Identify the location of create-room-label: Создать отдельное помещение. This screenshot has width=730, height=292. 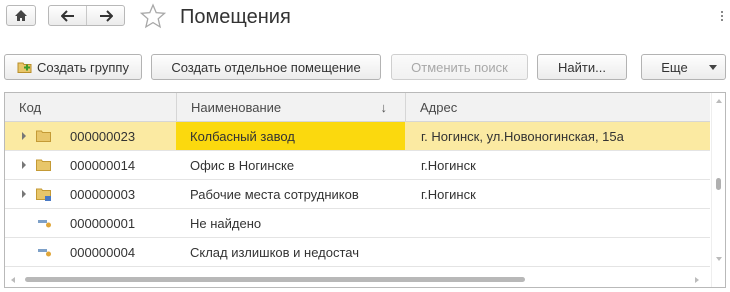
(266, 67).